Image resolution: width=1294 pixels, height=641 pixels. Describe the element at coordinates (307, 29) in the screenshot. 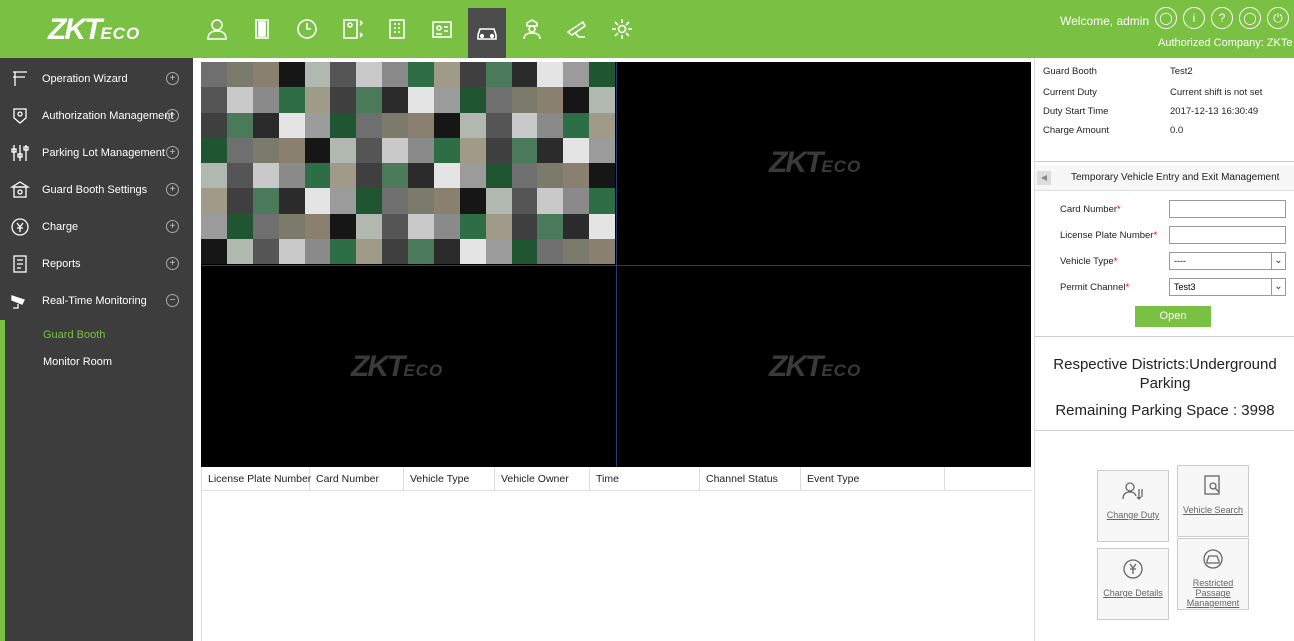

I see `clock-icon` at that location.